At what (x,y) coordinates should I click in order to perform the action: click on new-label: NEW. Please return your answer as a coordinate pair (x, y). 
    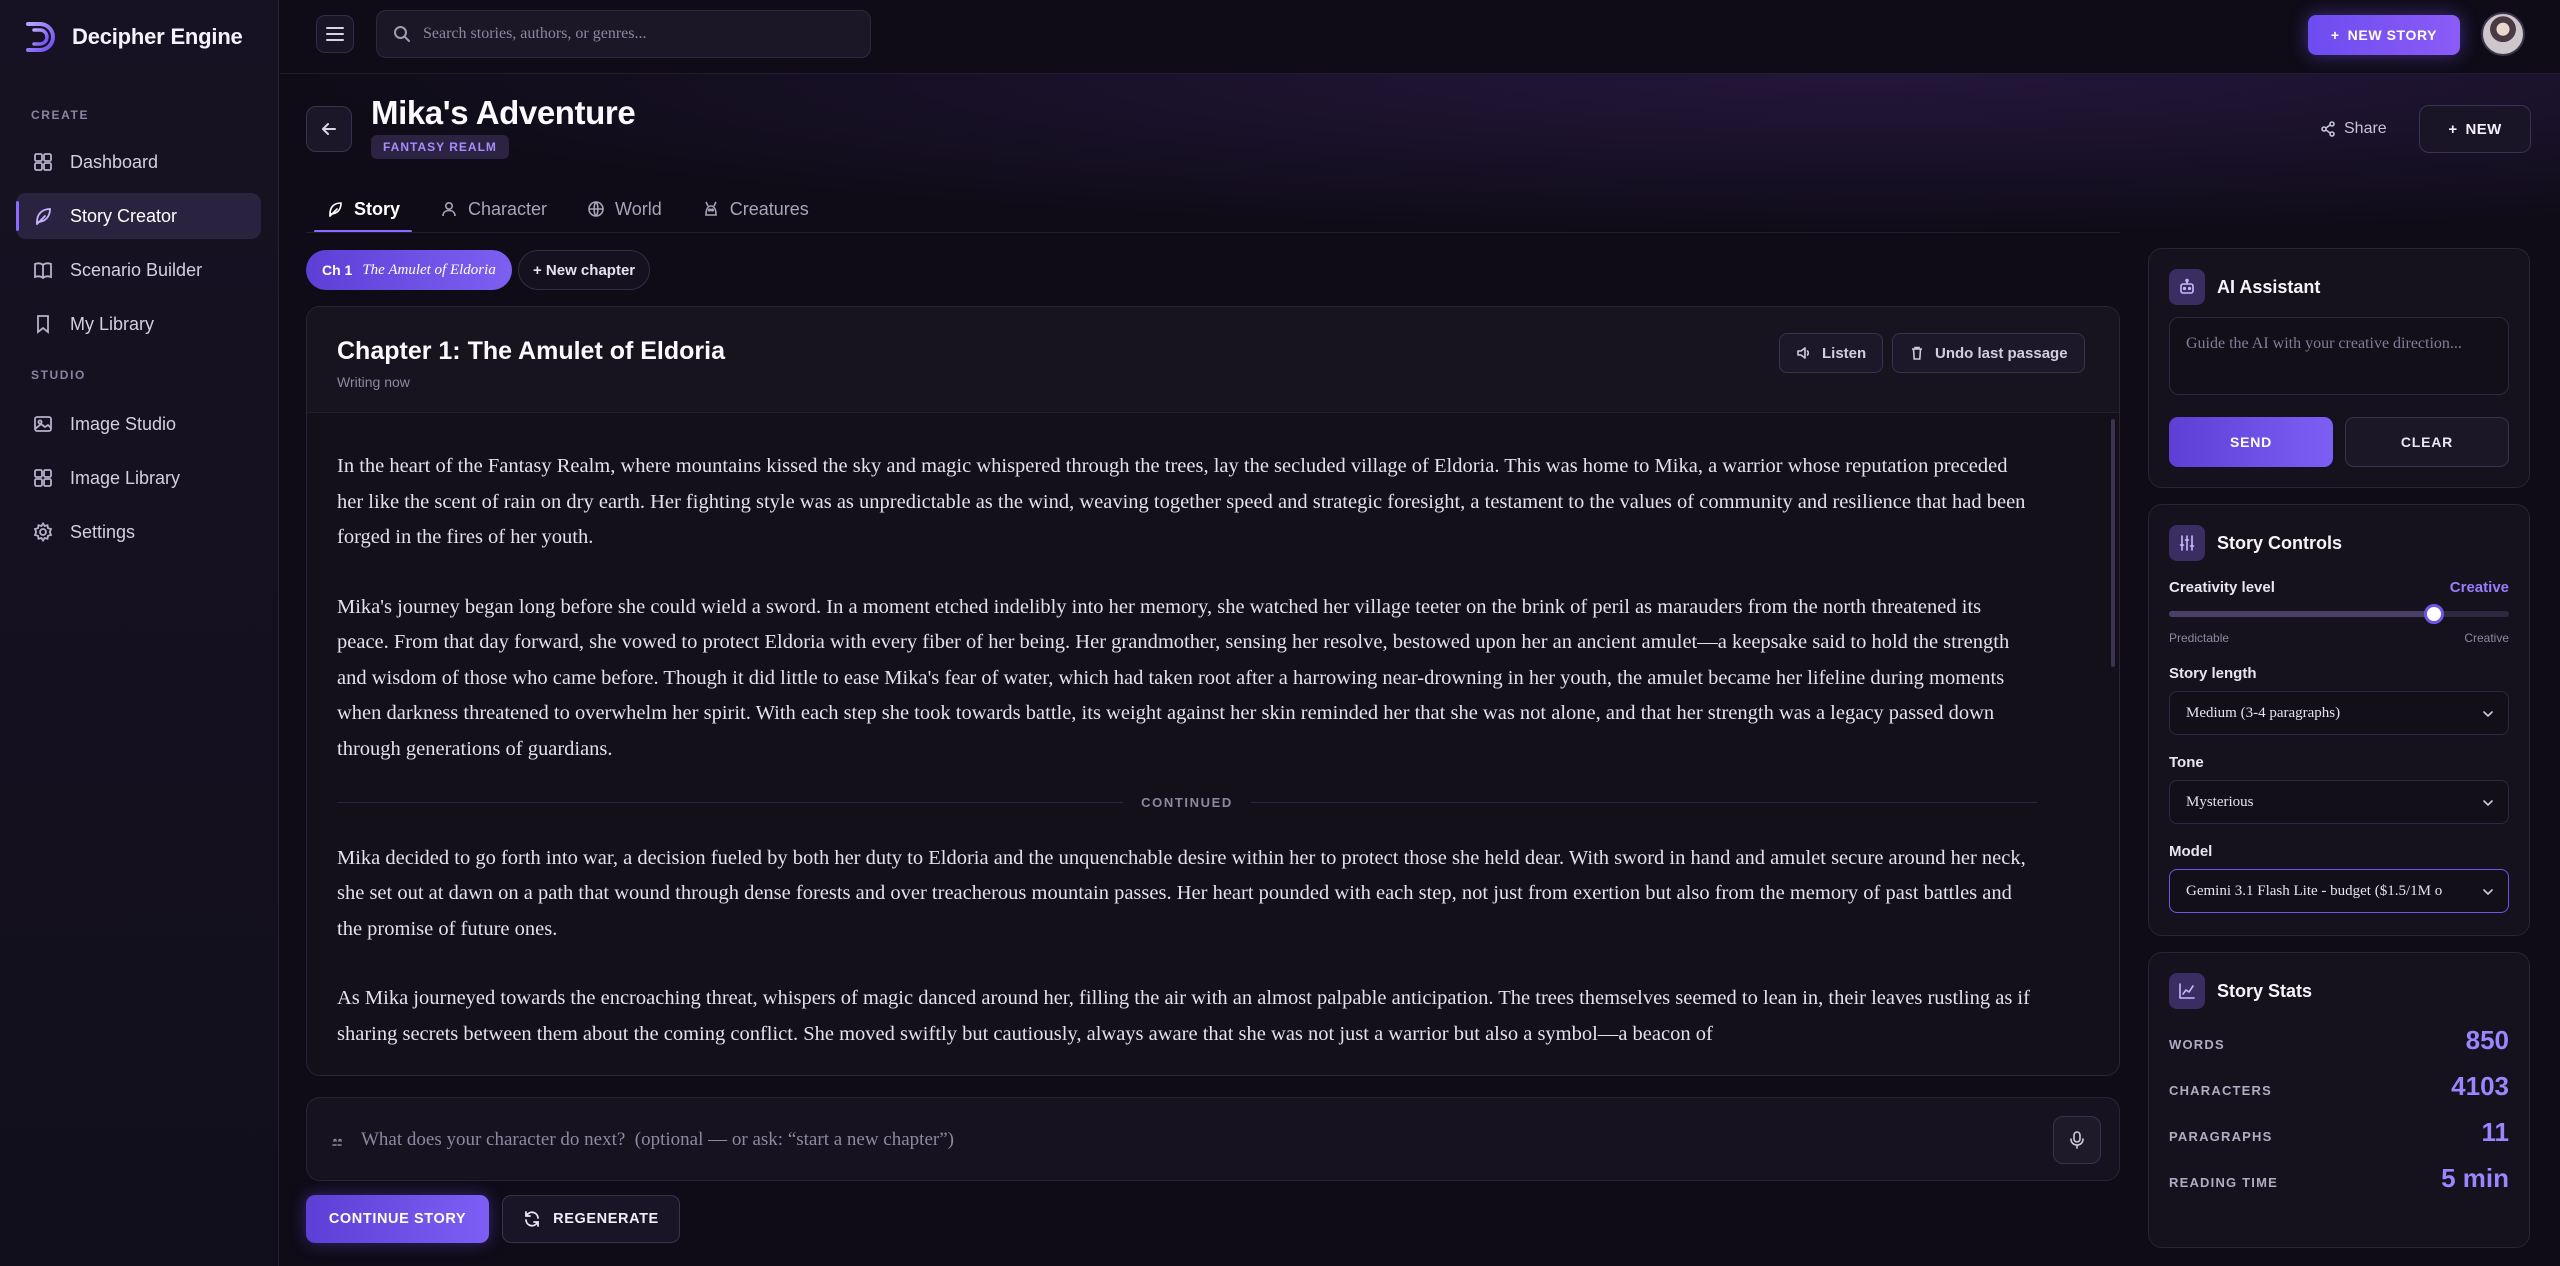
    Looking at the image, I should click on (2483, 129).